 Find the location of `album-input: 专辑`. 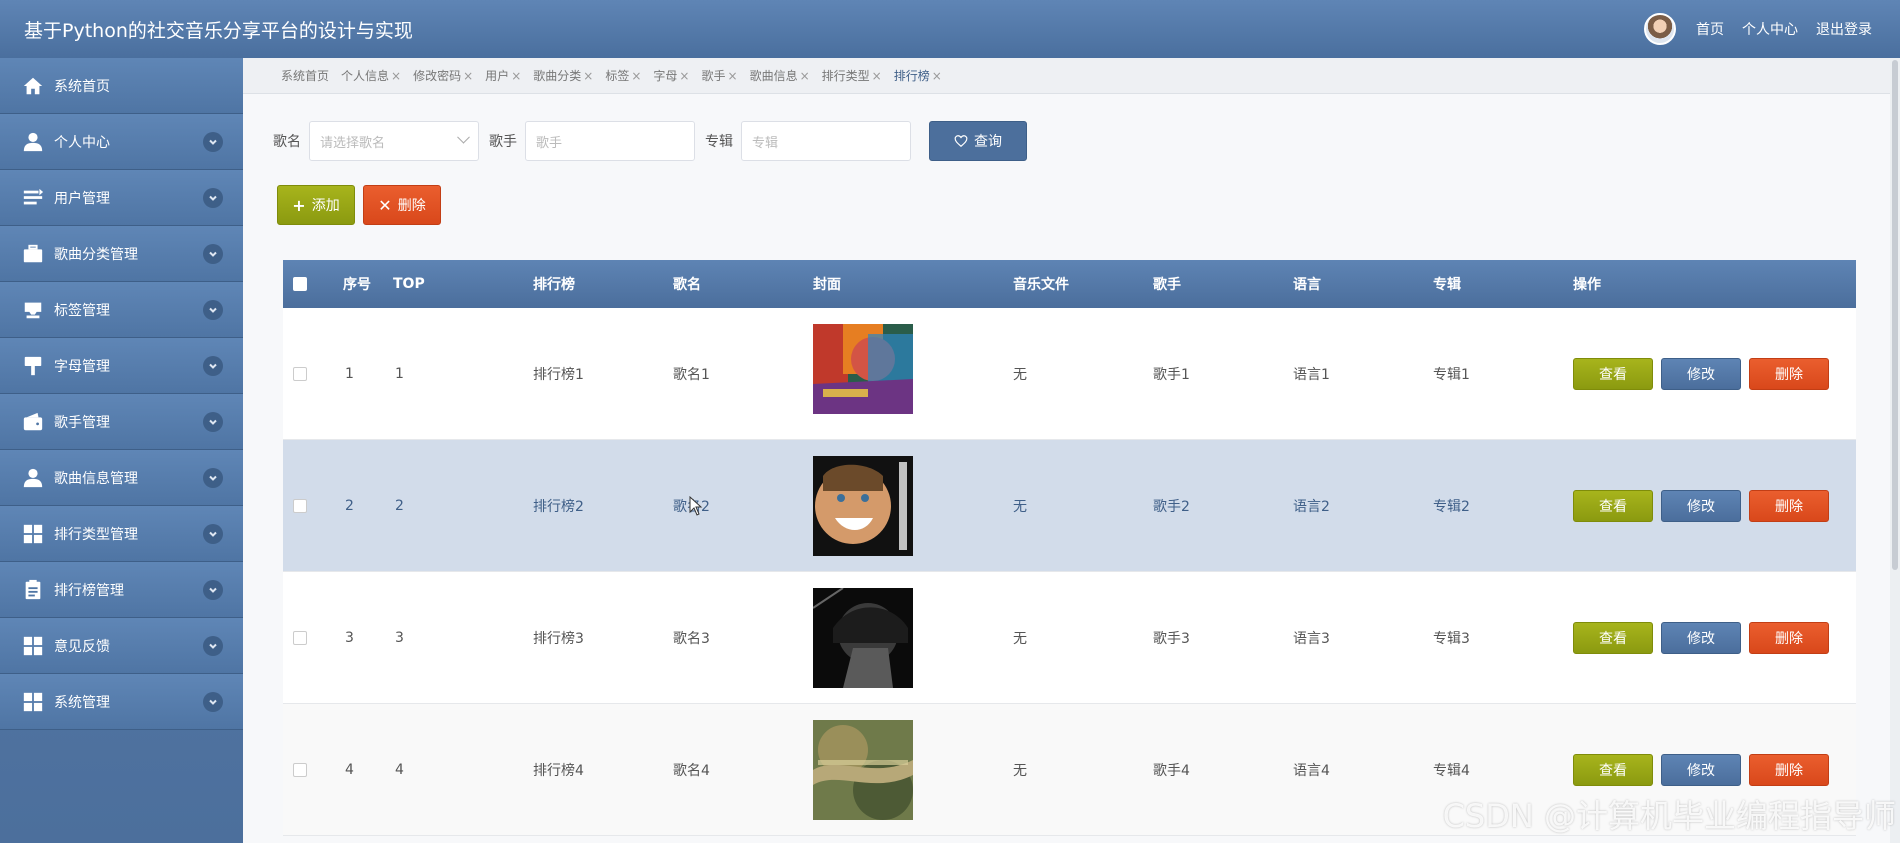

album-input: 专辑 is located at coordinates (826, 141).